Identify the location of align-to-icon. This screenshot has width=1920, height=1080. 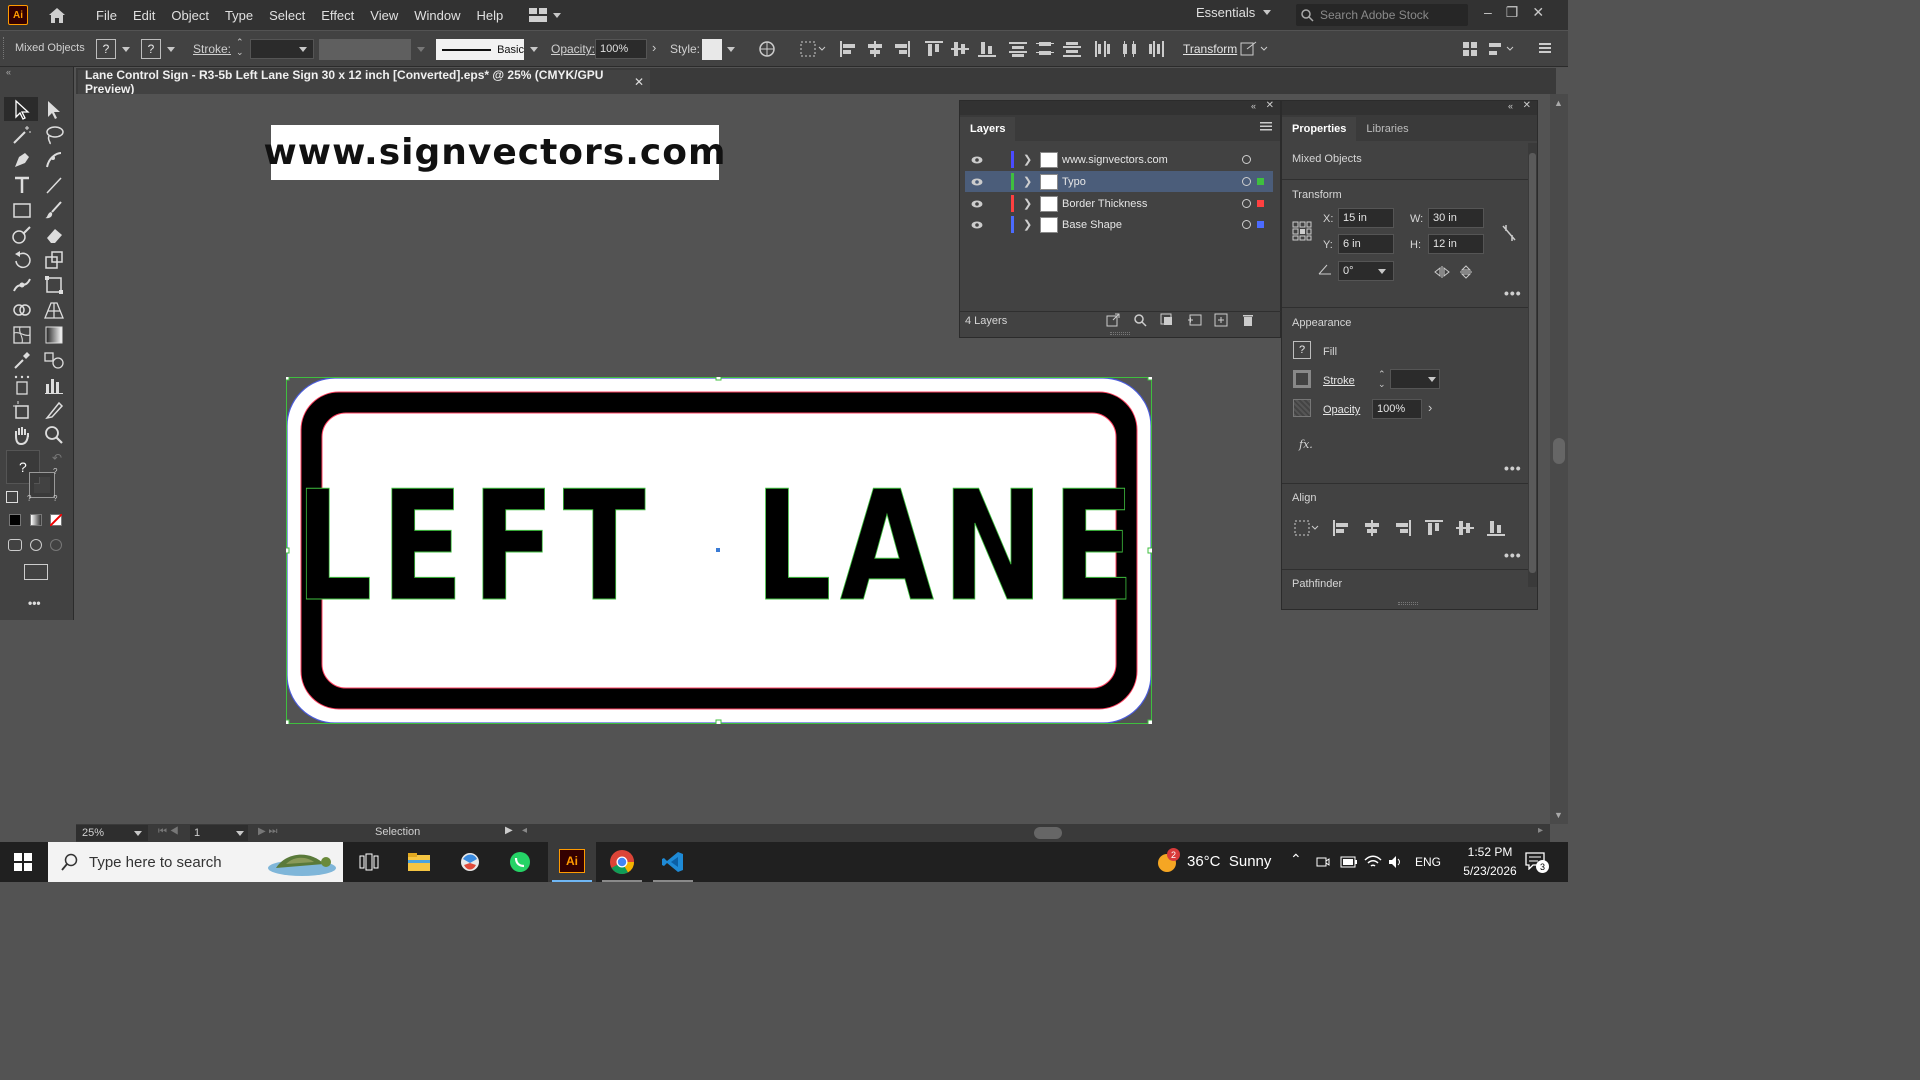
(1307, 528).